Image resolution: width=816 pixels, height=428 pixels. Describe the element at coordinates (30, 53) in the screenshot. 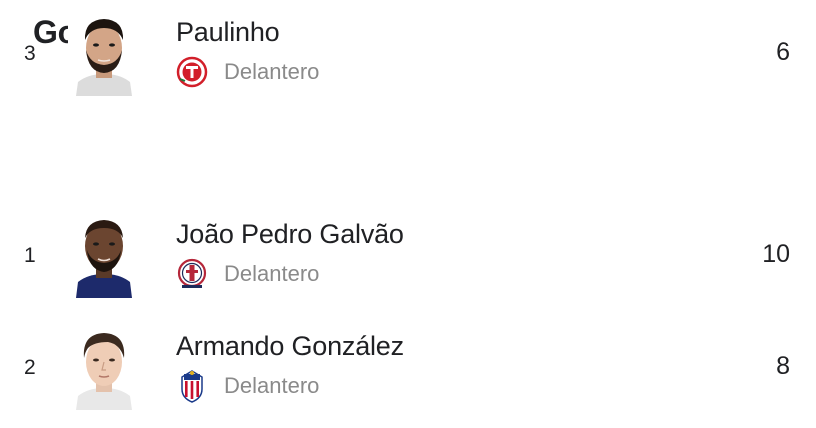

I see `rank-number: 3` at that location.